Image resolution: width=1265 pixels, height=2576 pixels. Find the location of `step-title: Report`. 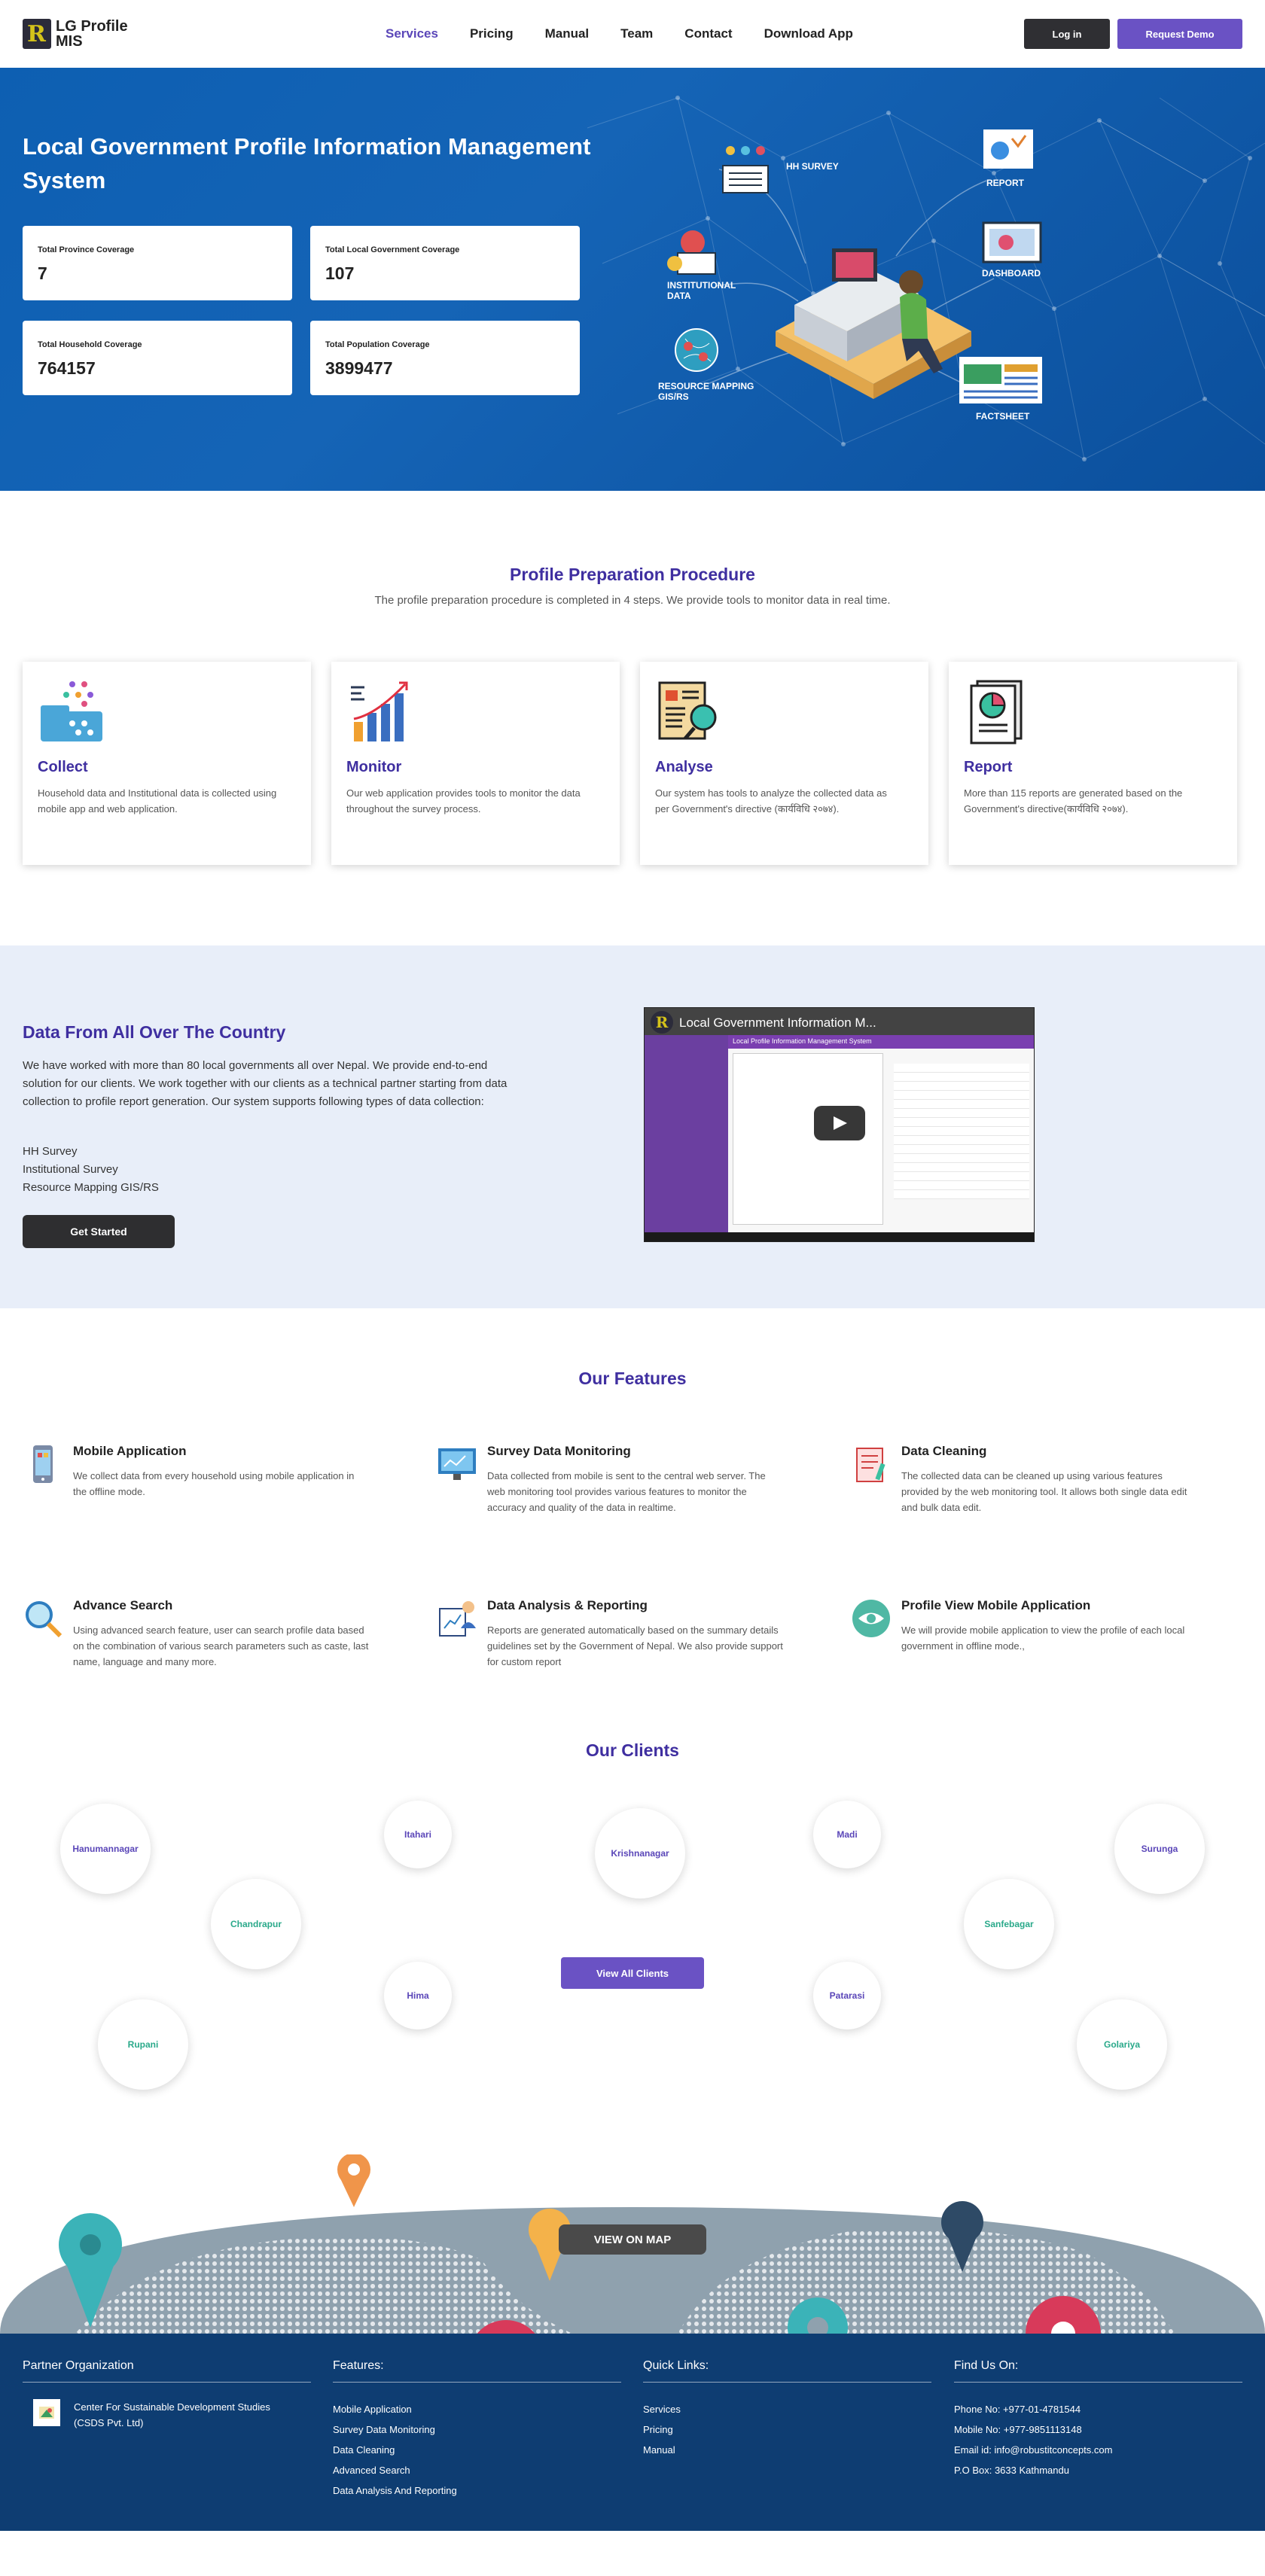

step-title: Report is located at coordinates (989, 767).